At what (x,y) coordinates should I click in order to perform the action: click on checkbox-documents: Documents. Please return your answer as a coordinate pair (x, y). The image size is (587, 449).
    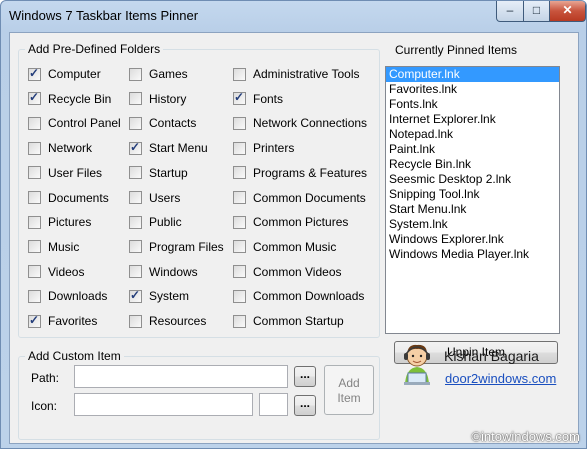
    Looking at the image, I should click on (68, 198).